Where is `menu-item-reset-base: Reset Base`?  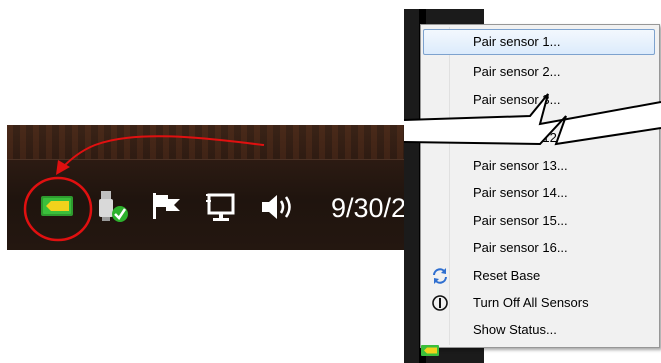 menu-item-reset-base: Reset Base is located at coordinates (539, 276).